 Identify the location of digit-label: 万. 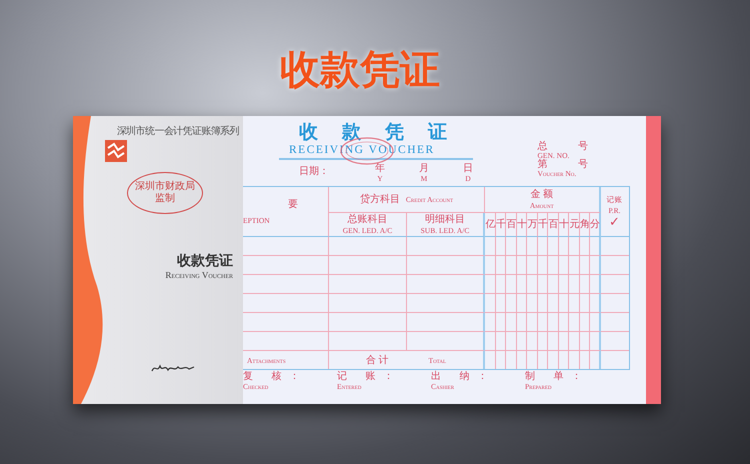
(531, 224).